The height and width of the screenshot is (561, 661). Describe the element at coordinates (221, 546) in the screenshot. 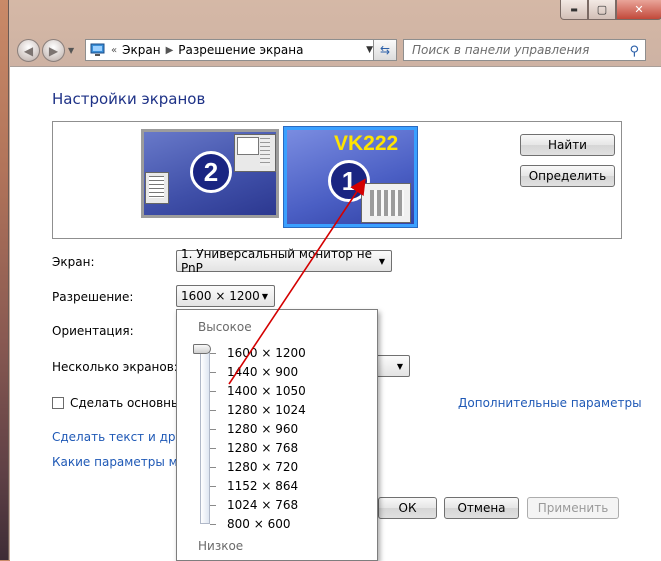

I see `resolution-low-label: Низкое` at that location.